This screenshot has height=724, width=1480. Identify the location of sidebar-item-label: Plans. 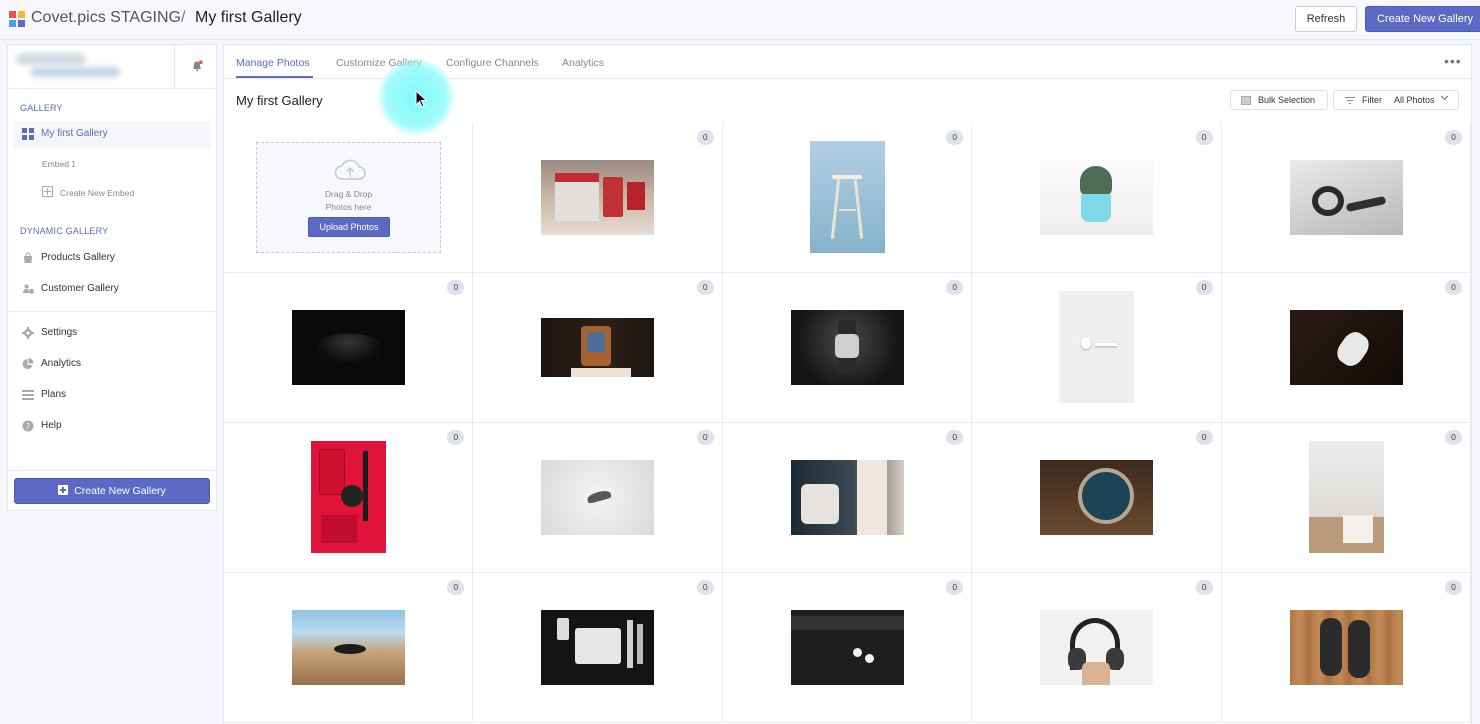
(54, 394).